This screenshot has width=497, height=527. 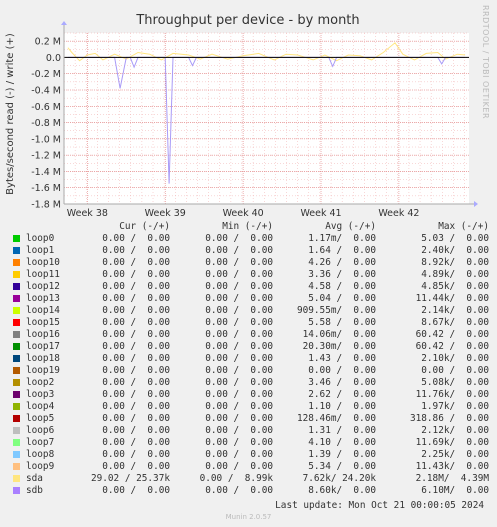 I want to click on legend-name: loop12, so click(x=43, y=286).